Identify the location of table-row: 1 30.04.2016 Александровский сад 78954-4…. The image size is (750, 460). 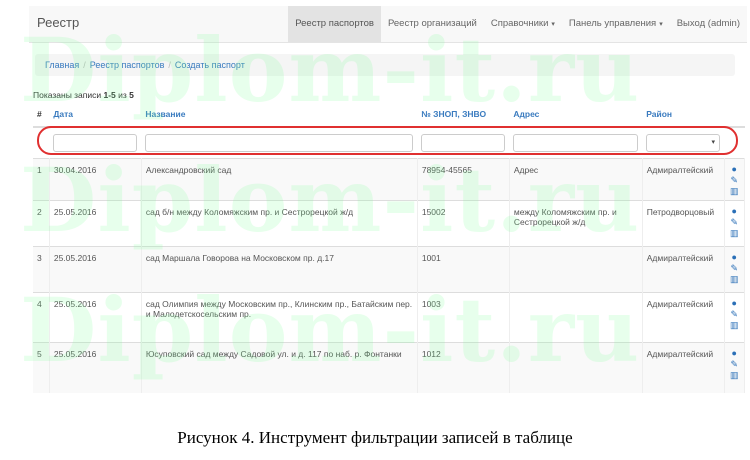
(389, 179).